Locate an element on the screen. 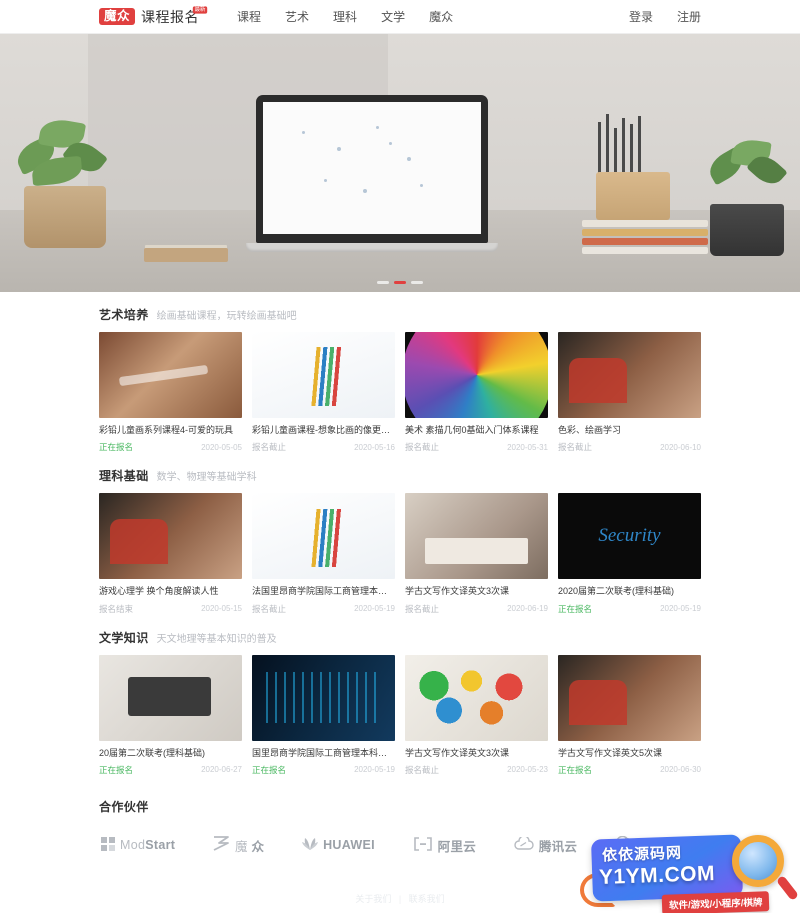 This screenshot has height=913, width=800. partner-name: ModStart is located at coordinates (148, 845).